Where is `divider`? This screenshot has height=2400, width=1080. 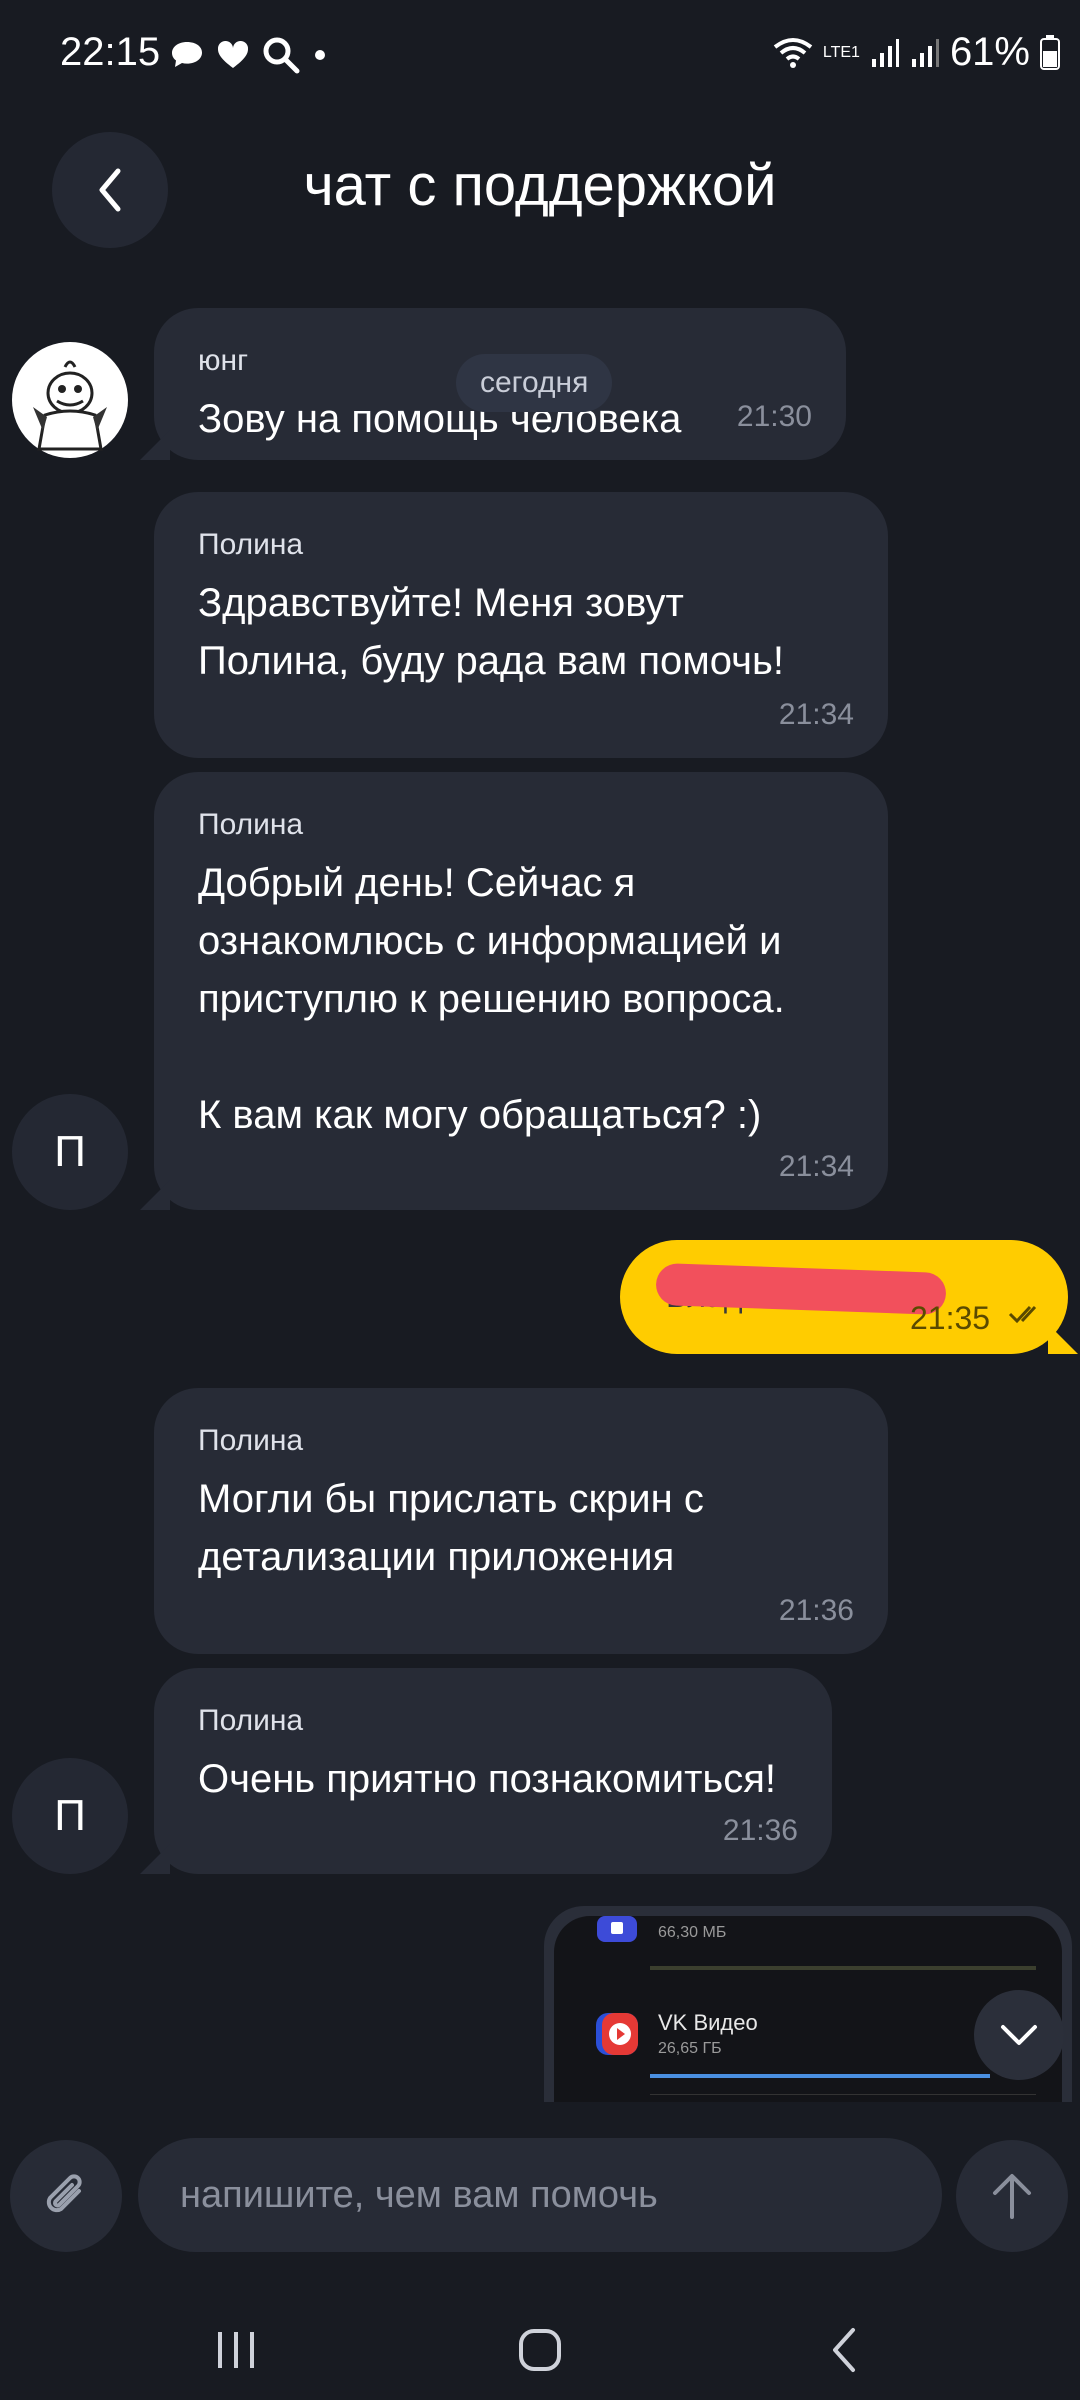
divider is located at coordinates (843, 2094).